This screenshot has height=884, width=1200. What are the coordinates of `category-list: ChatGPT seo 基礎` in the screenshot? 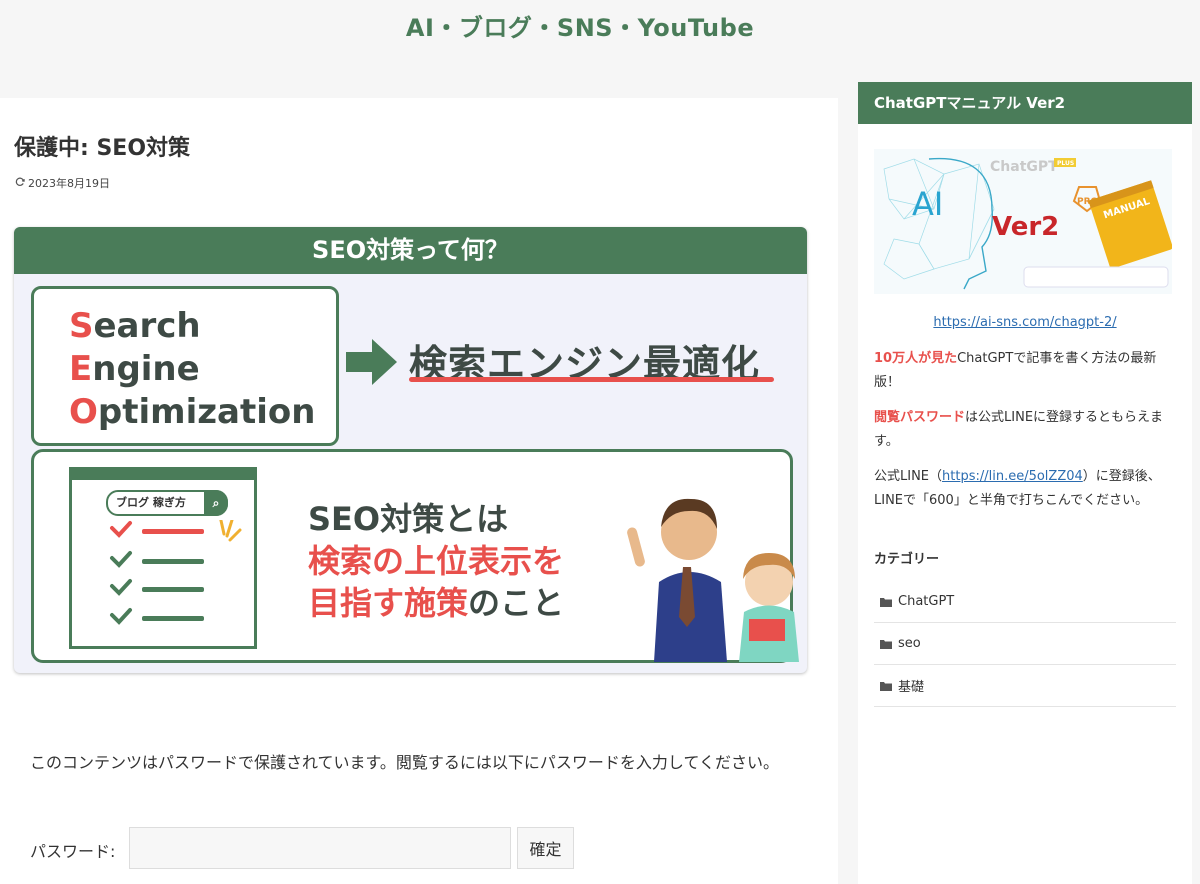 It's located at (1025, 644).